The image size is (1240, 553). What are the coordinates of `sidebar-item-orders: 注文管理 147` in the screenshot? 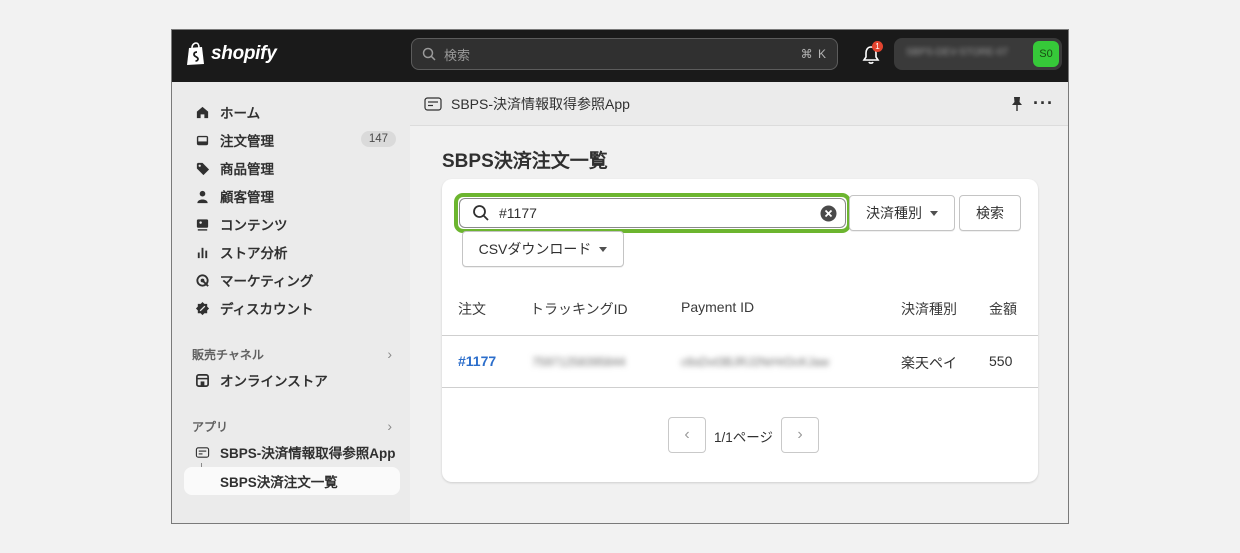 It's located at (292, 140).